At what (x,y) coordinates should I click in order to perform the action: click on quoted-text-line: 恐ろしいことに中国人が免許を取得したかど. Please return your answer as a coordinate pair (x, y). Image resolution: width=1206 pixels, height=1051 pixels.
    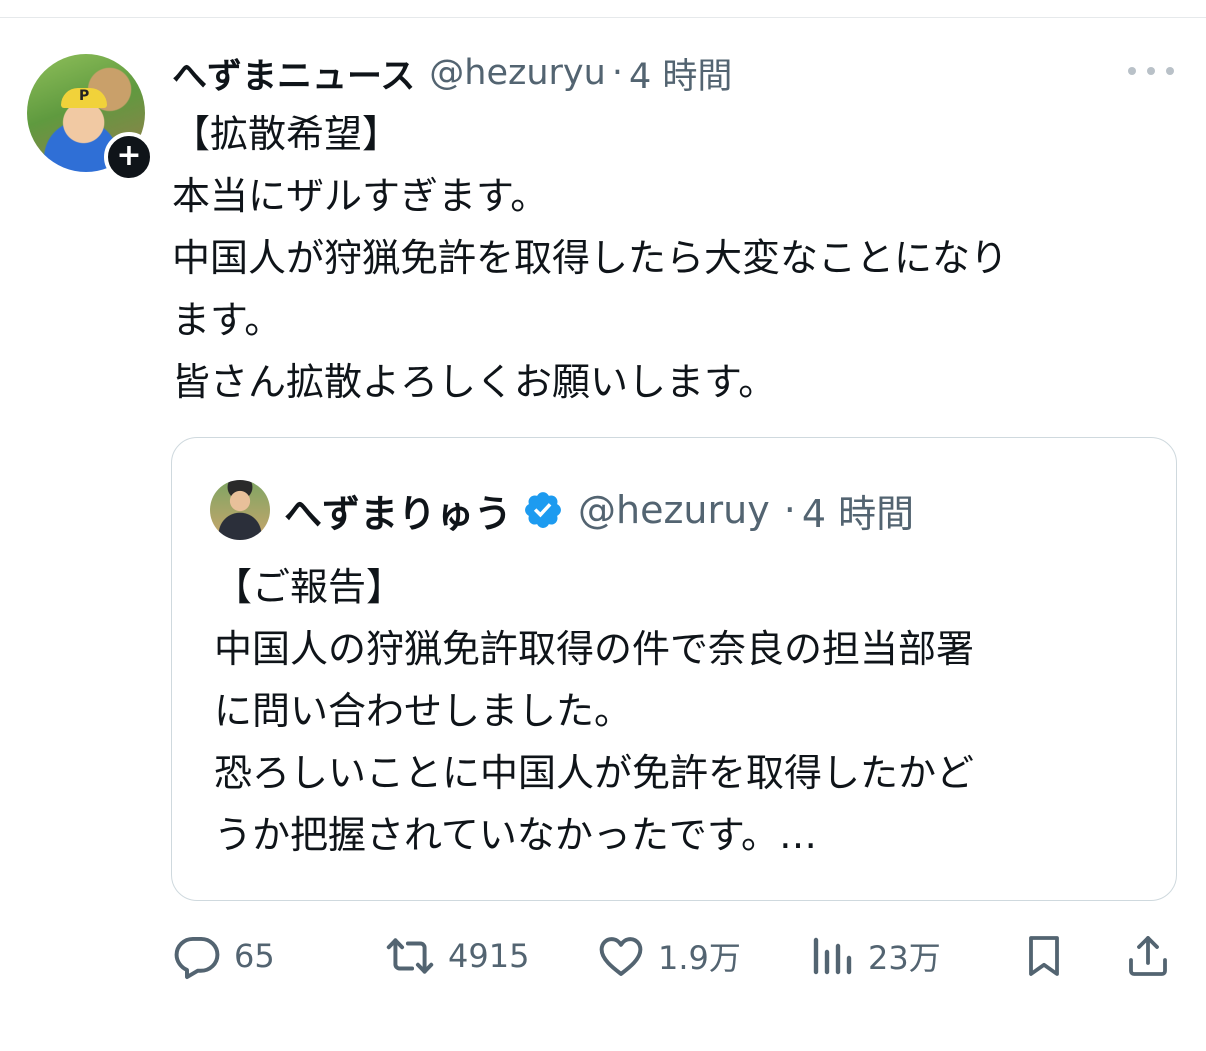
    Looking at the image, I should click on (594, 773).